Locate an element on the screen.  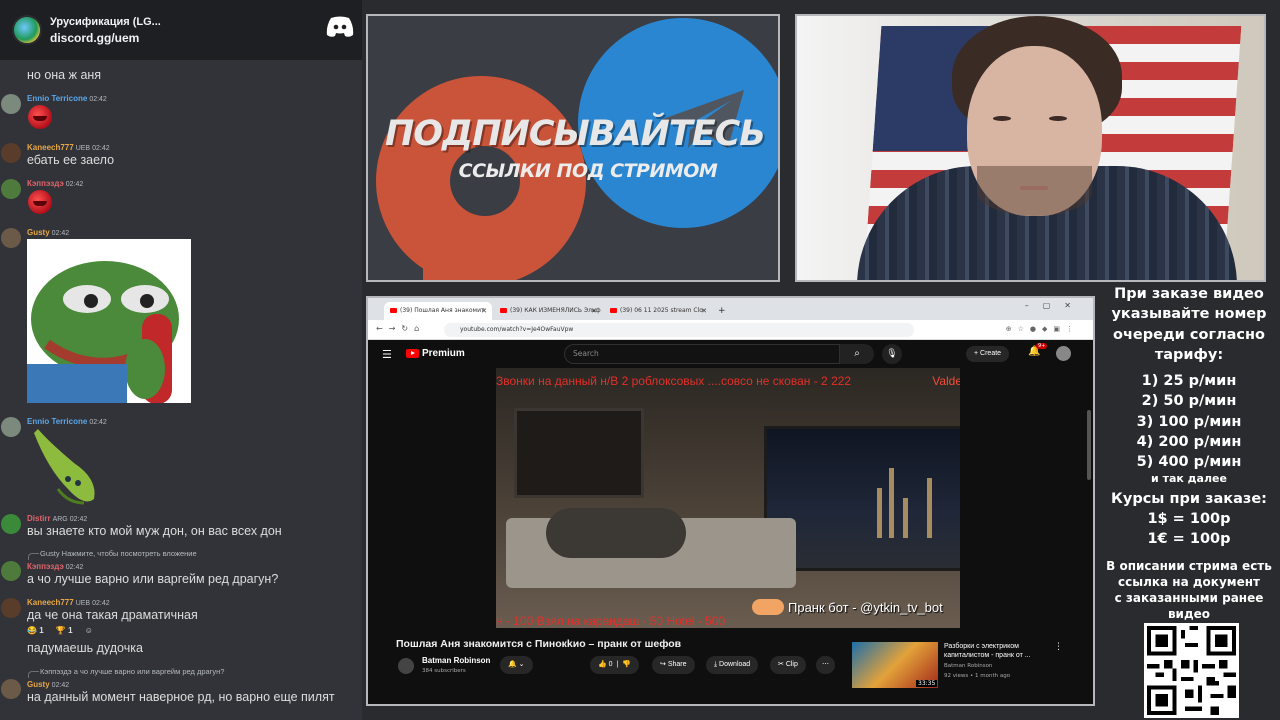
info-line: тарифу: is located at coordinates (1189, 354).